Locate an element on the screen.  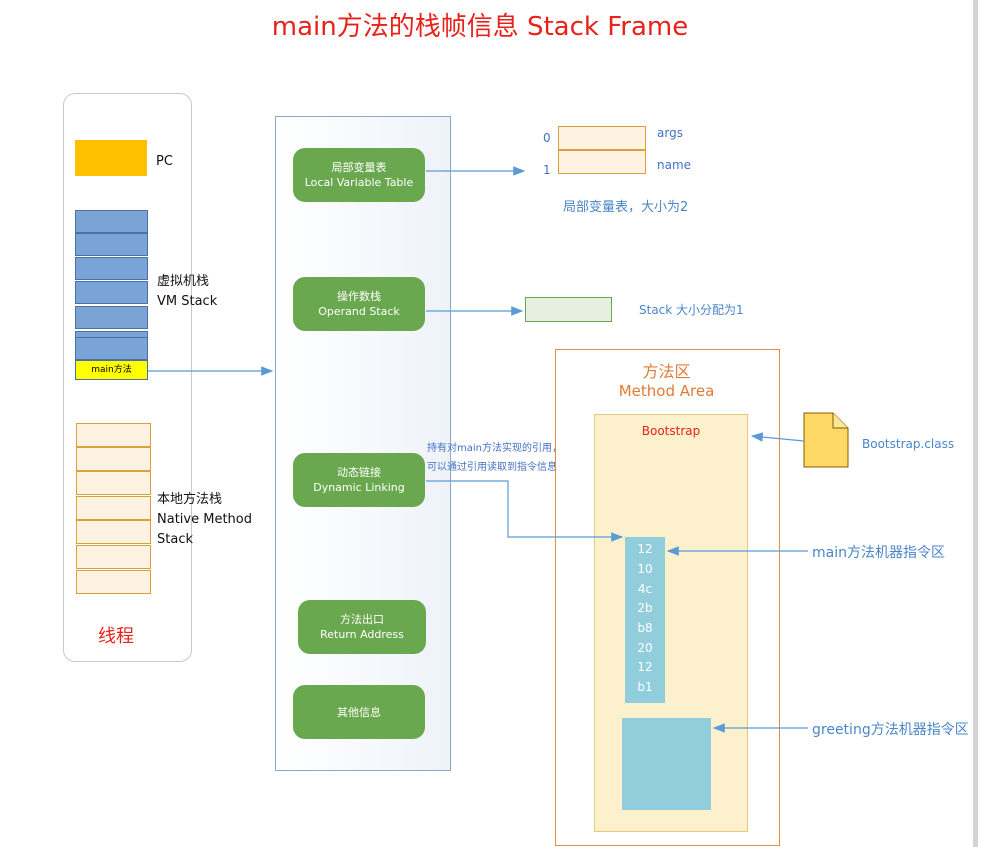
window-edge is located at coordinates (975, 423).